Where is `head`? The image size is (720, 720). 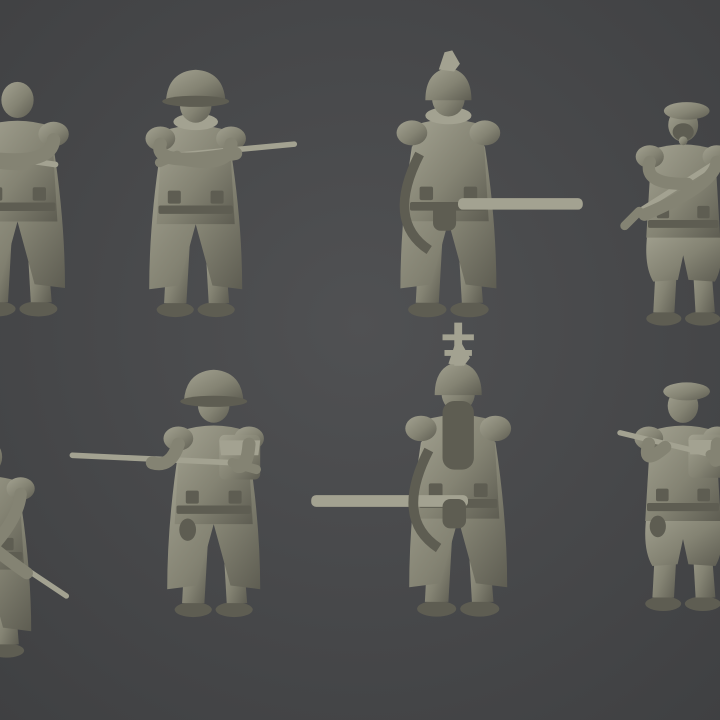 head is located at coordinates (17, 99).